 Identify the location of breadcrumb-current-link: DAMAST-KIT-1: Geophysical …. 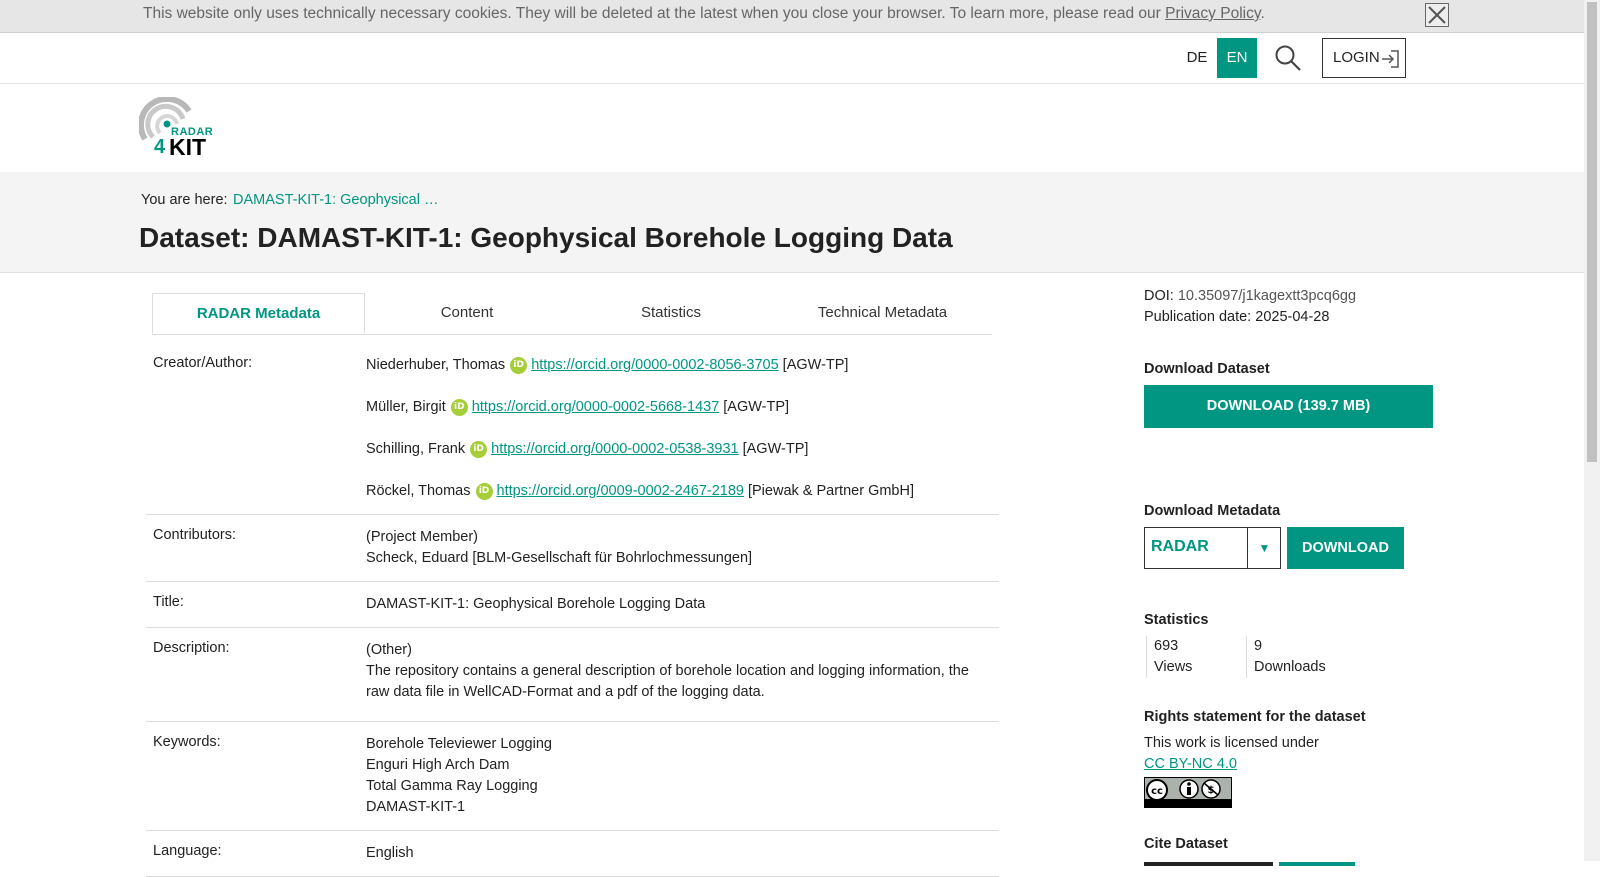
(335, 200).